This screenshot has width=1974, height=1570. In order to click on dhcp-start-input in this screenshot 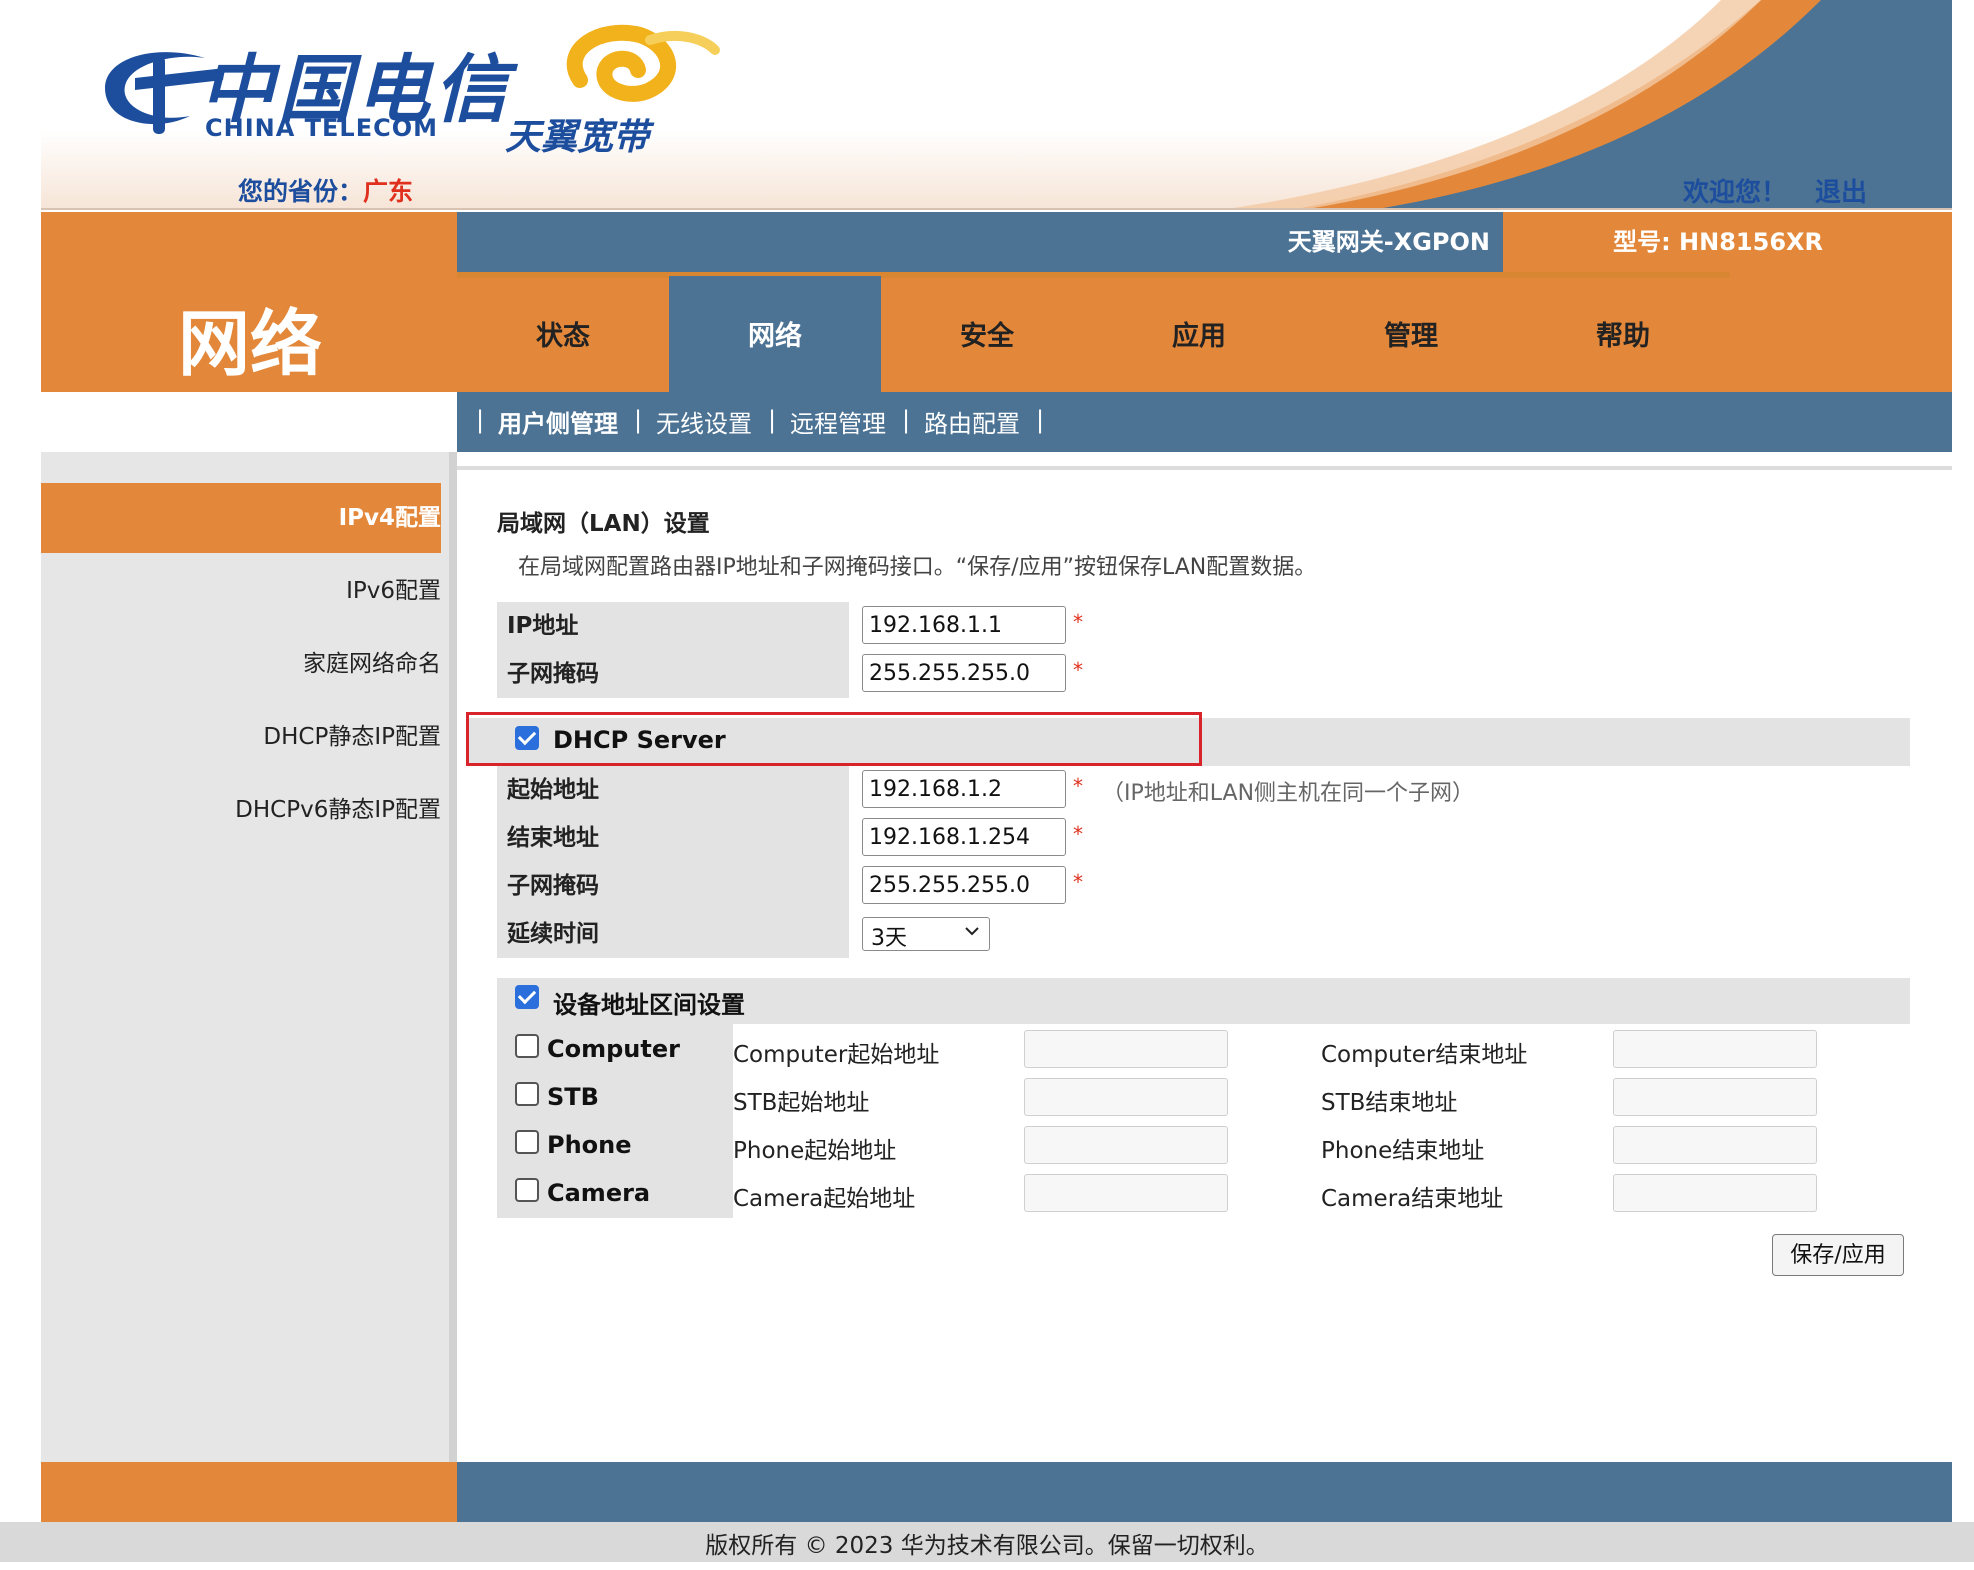, I will do `click(964, 789)`.